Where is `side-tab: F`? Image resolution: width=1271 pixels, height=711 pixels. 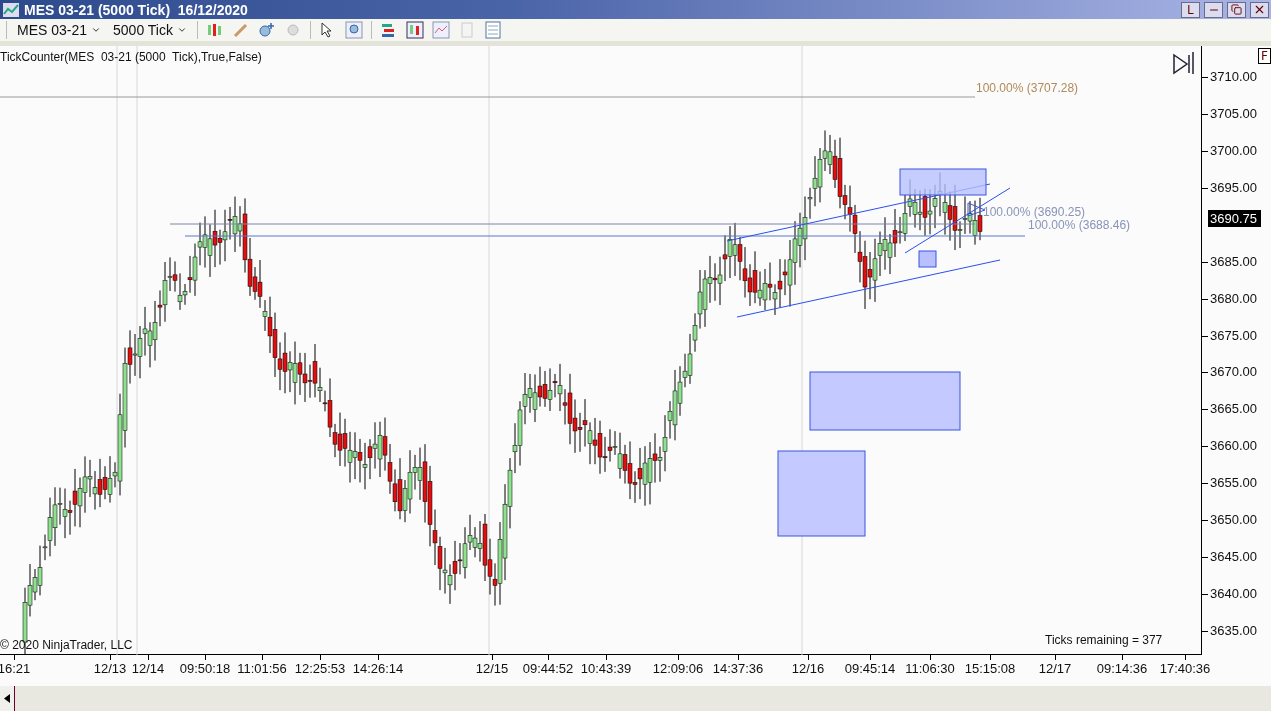
side-tab: F is located at coordinates (1264, 56).